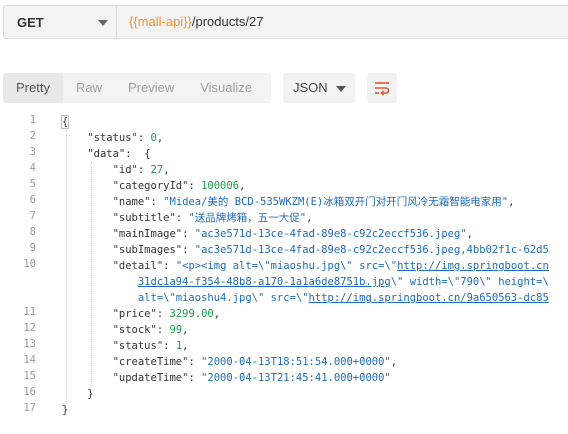 This screenshot has width=568, height=434. What do you see at coordinates (32, 152) in the screenshot?
I see `line-number: 3` at bounding box center [32, 152].